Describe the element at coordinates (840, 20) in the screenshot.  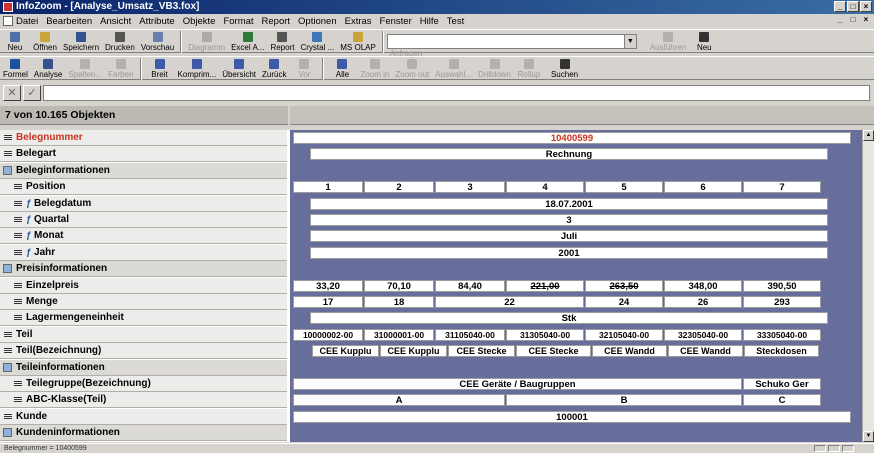
I see `doc-minimize-button: _` at that location.